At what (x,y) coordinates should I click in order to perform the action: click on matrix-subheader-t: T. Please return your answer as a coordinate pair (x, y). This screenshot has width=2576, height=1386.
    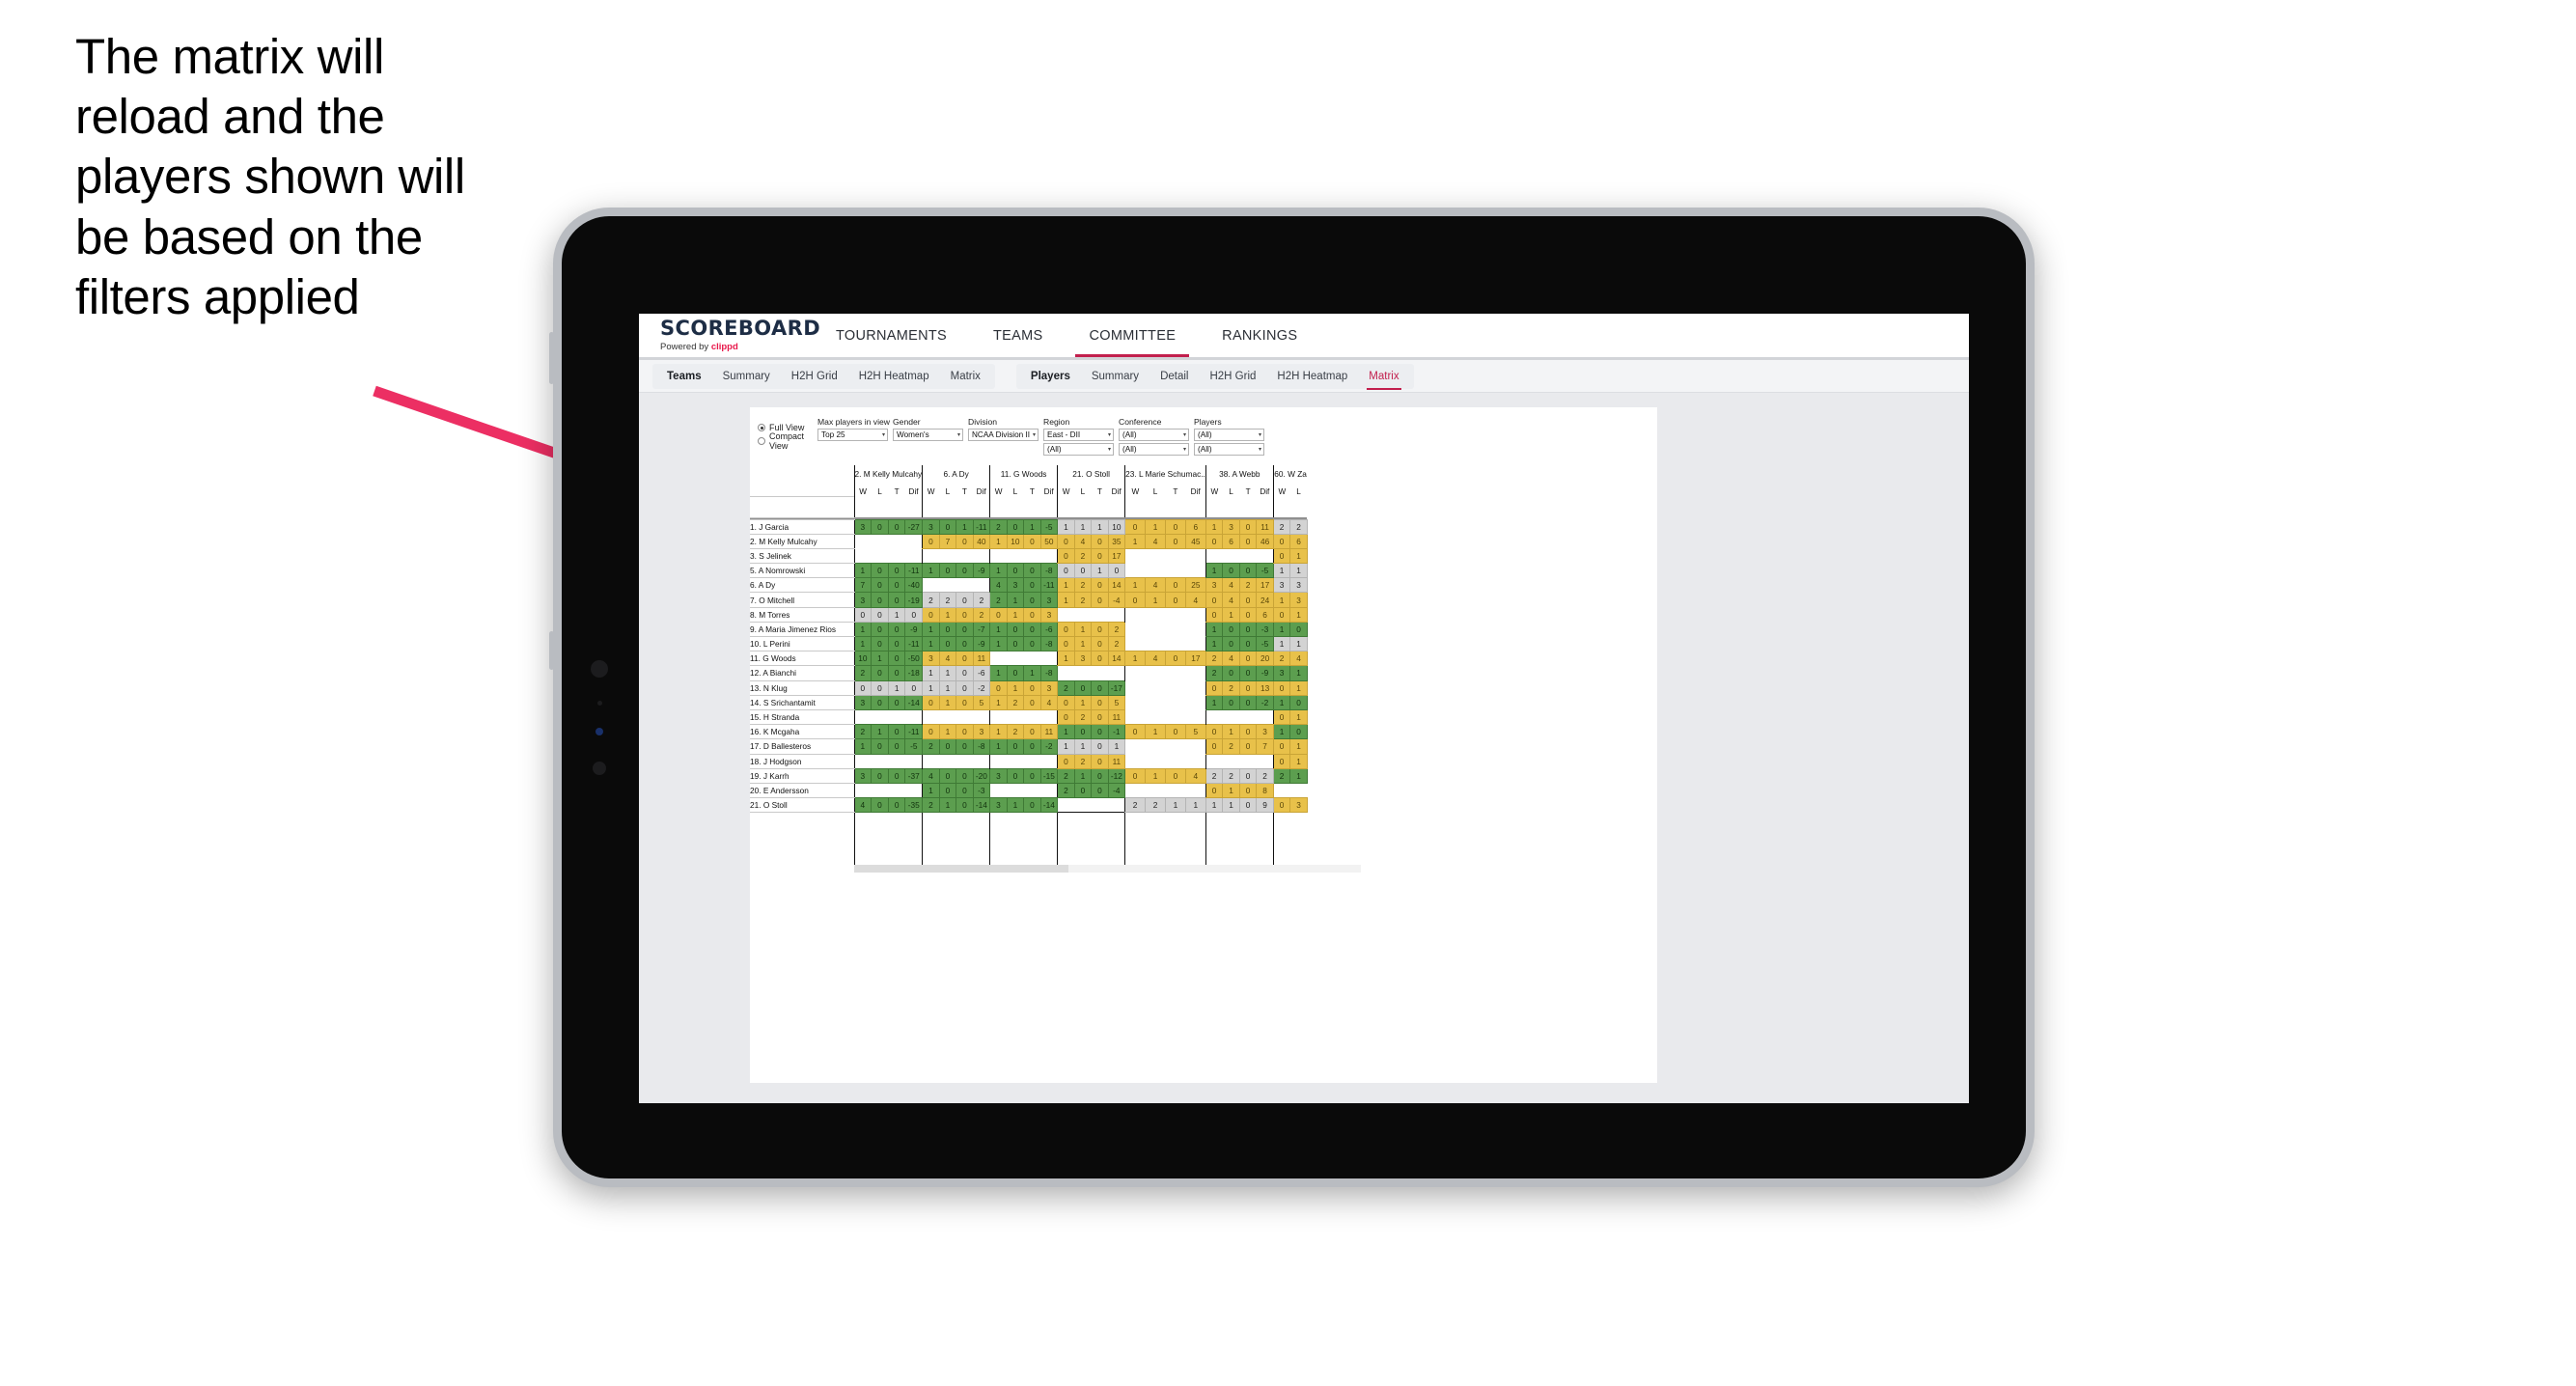
    Looking at the image, I should click on (1099, 491).